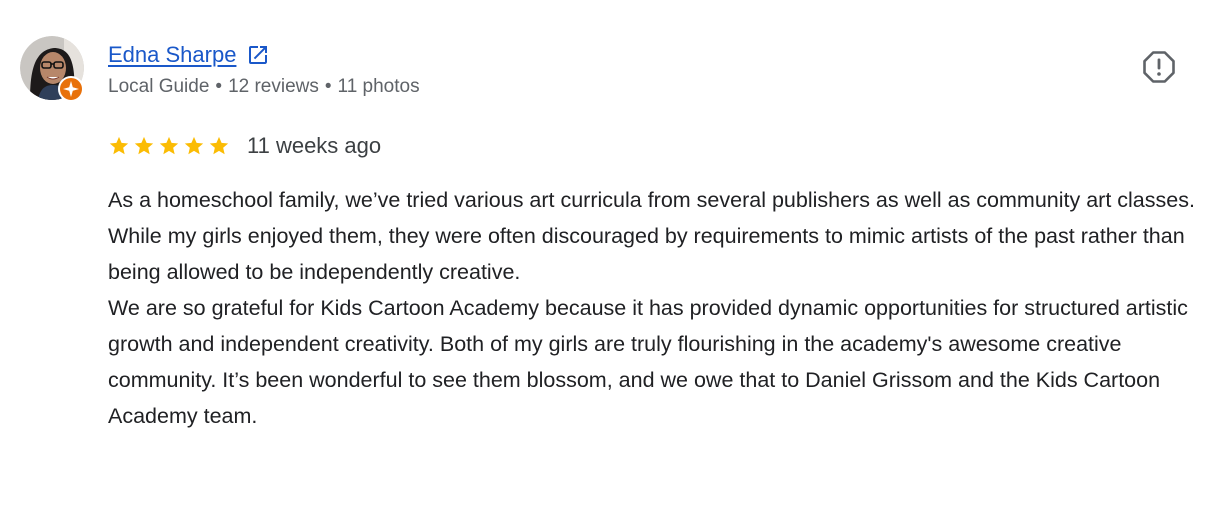 The image size is (1218, 508). I want to click on star-rating, so click(170, 146).